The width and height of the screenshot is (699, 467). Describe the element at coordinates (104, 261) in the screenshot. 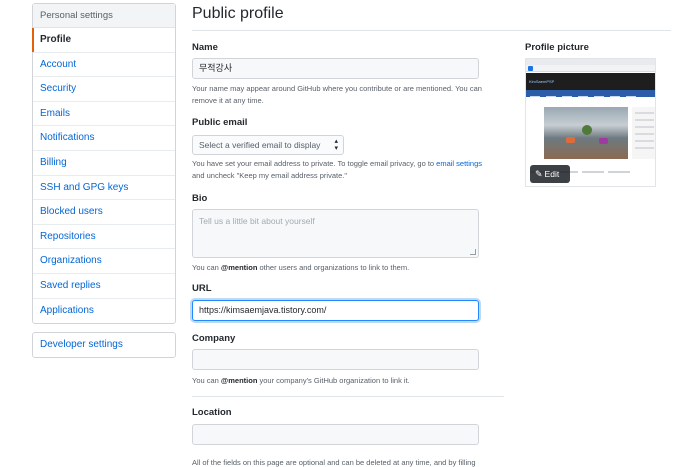

I see `sidebar-item-organizations: Organizations` at that location.